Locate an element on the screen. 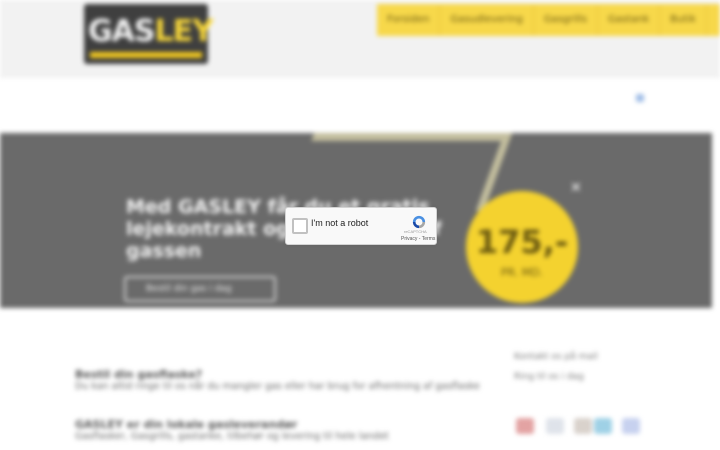  menu-icon is located at coordinates (640, 98).